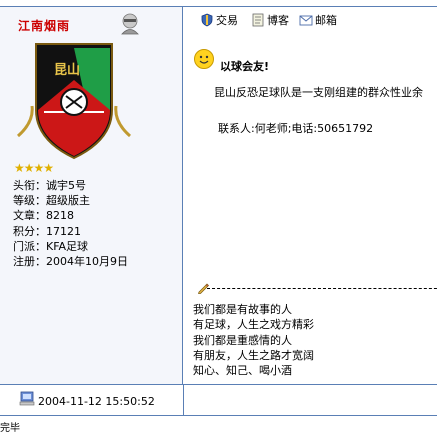 This screenshot has width=437, height=434. What do you see at coordinates (43, 216) in the screenshot?
I see `info-posts: 文章：8218` at bounding box center [43, 216].